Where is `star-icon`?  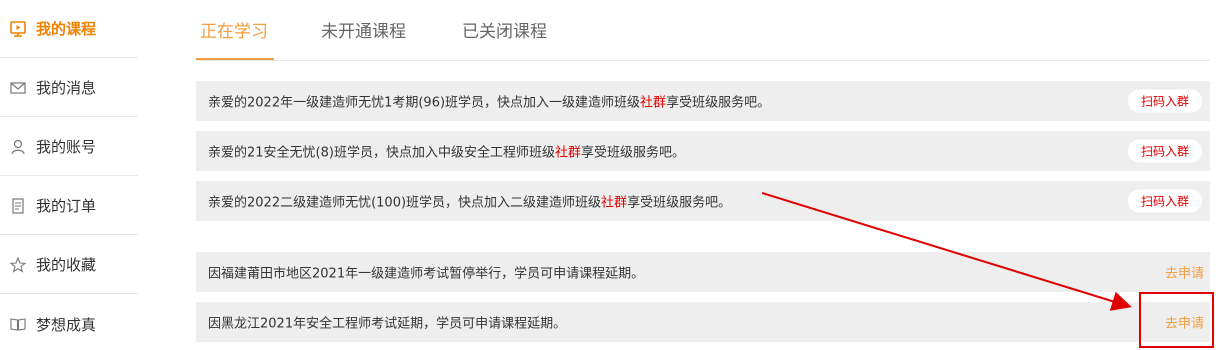 star-icon is located at coordinates (18, 265).